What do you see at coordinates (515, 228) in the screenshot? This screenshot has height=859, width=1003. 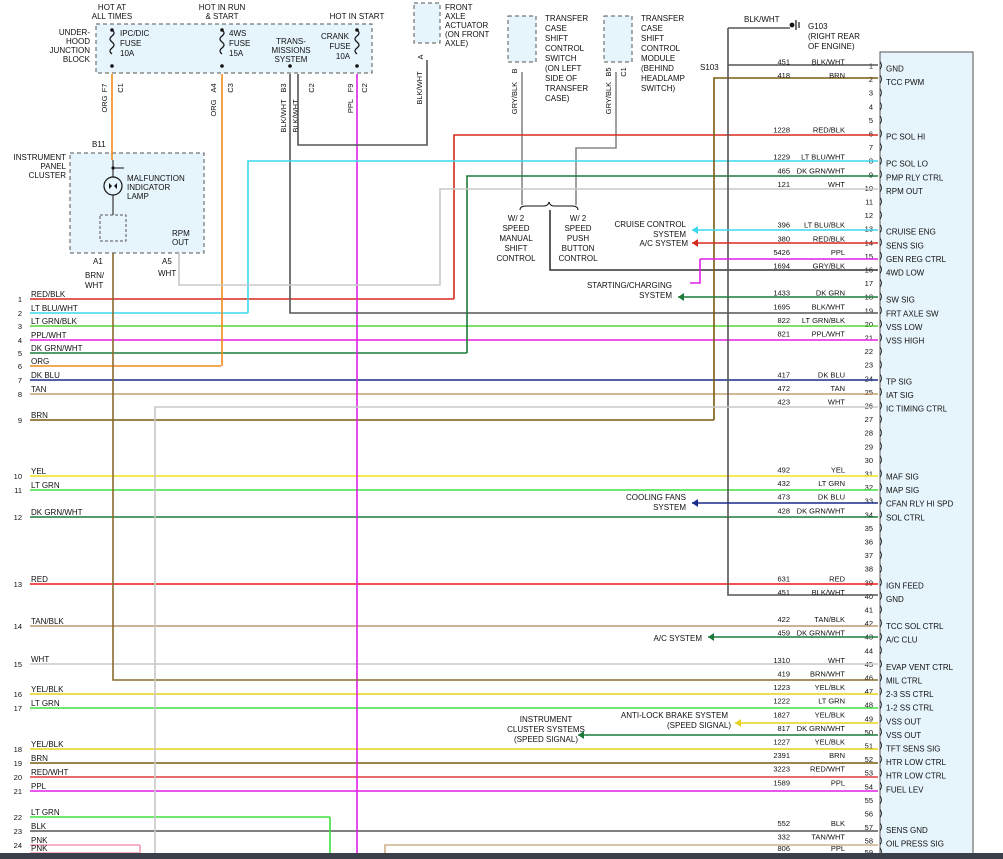 I see `manual-line-2: SPEED` at bounding box center [515, 228].